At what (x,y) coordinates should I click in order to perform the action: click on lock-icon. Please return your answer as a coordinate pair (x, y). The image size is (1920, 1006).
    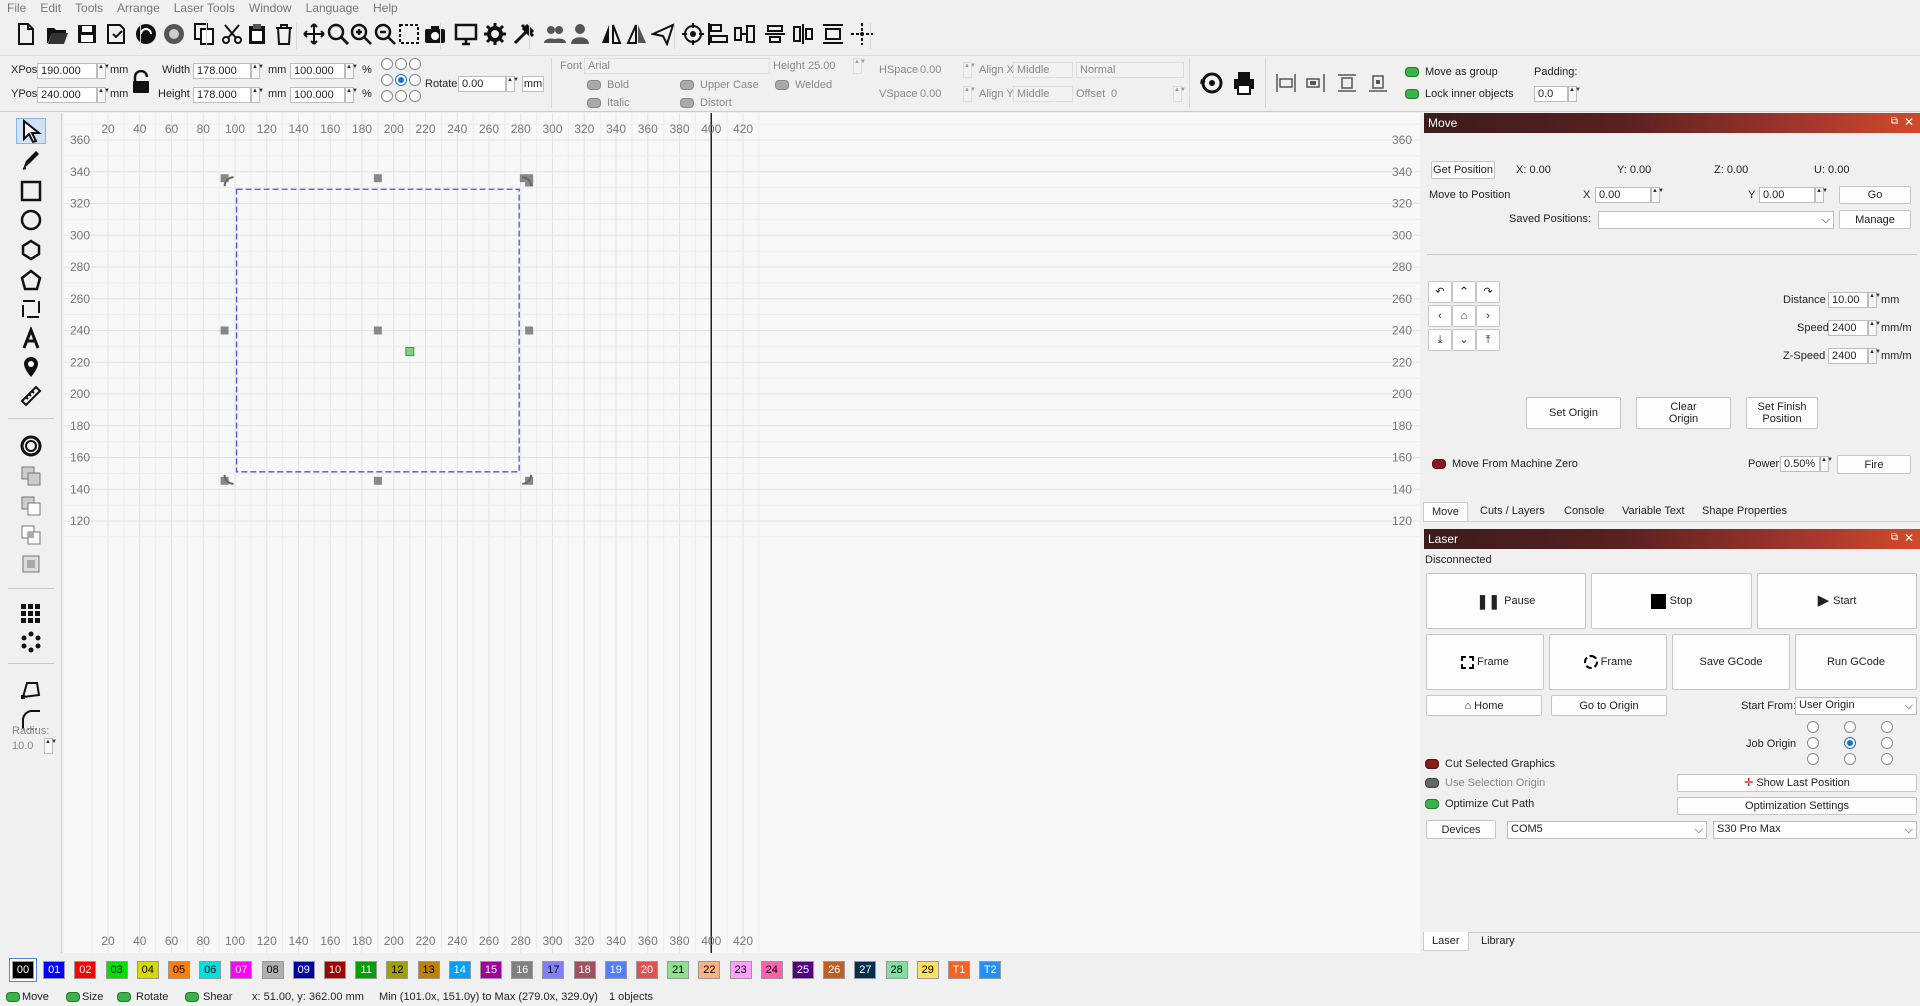
    Looking at the image, I should click on (141, 81).